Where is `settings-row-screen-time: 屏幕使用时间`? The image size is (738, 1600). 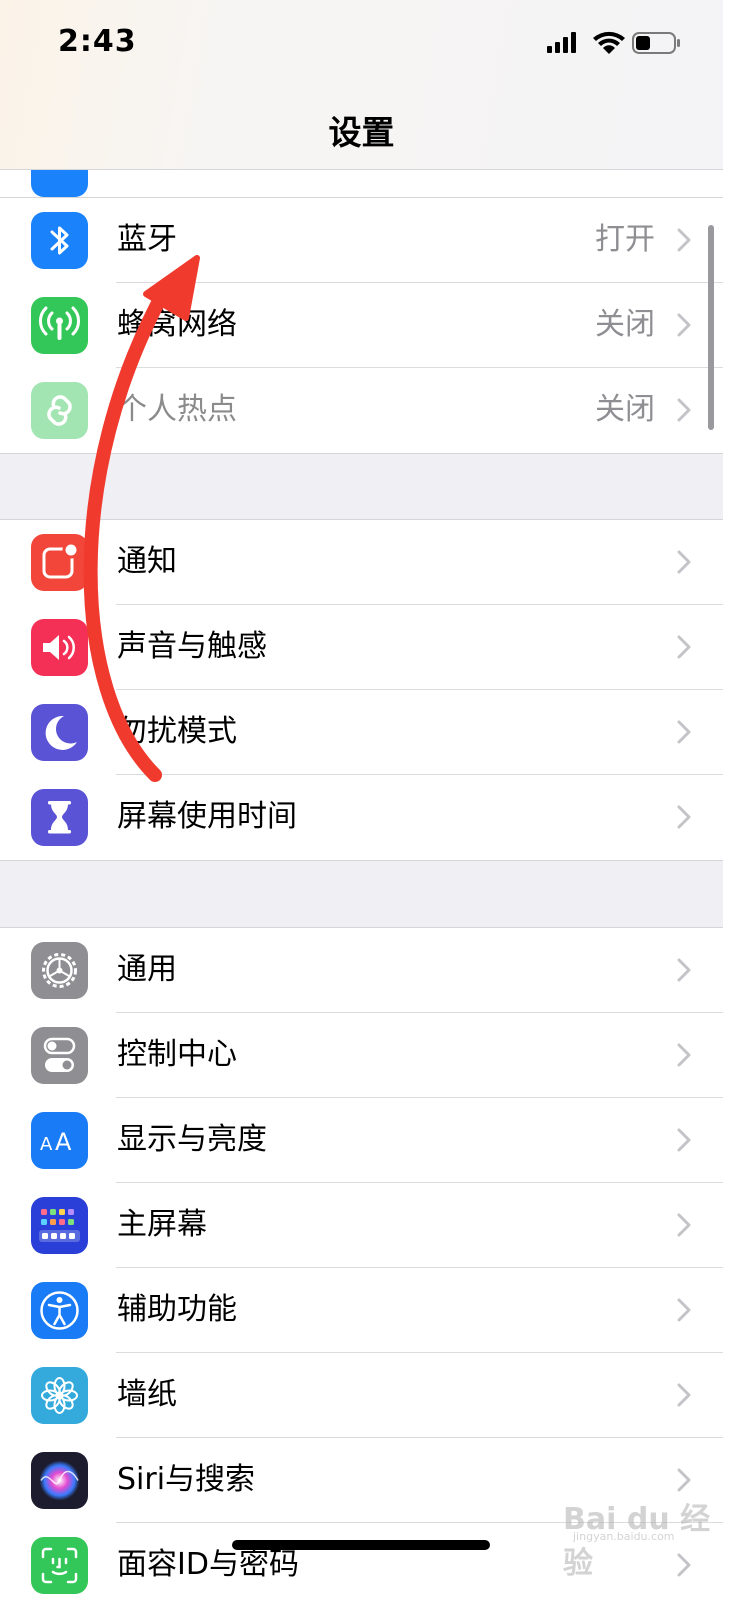 settings-row-screen-time: 屏幕使用时间 is located at coordinates (361, 817).